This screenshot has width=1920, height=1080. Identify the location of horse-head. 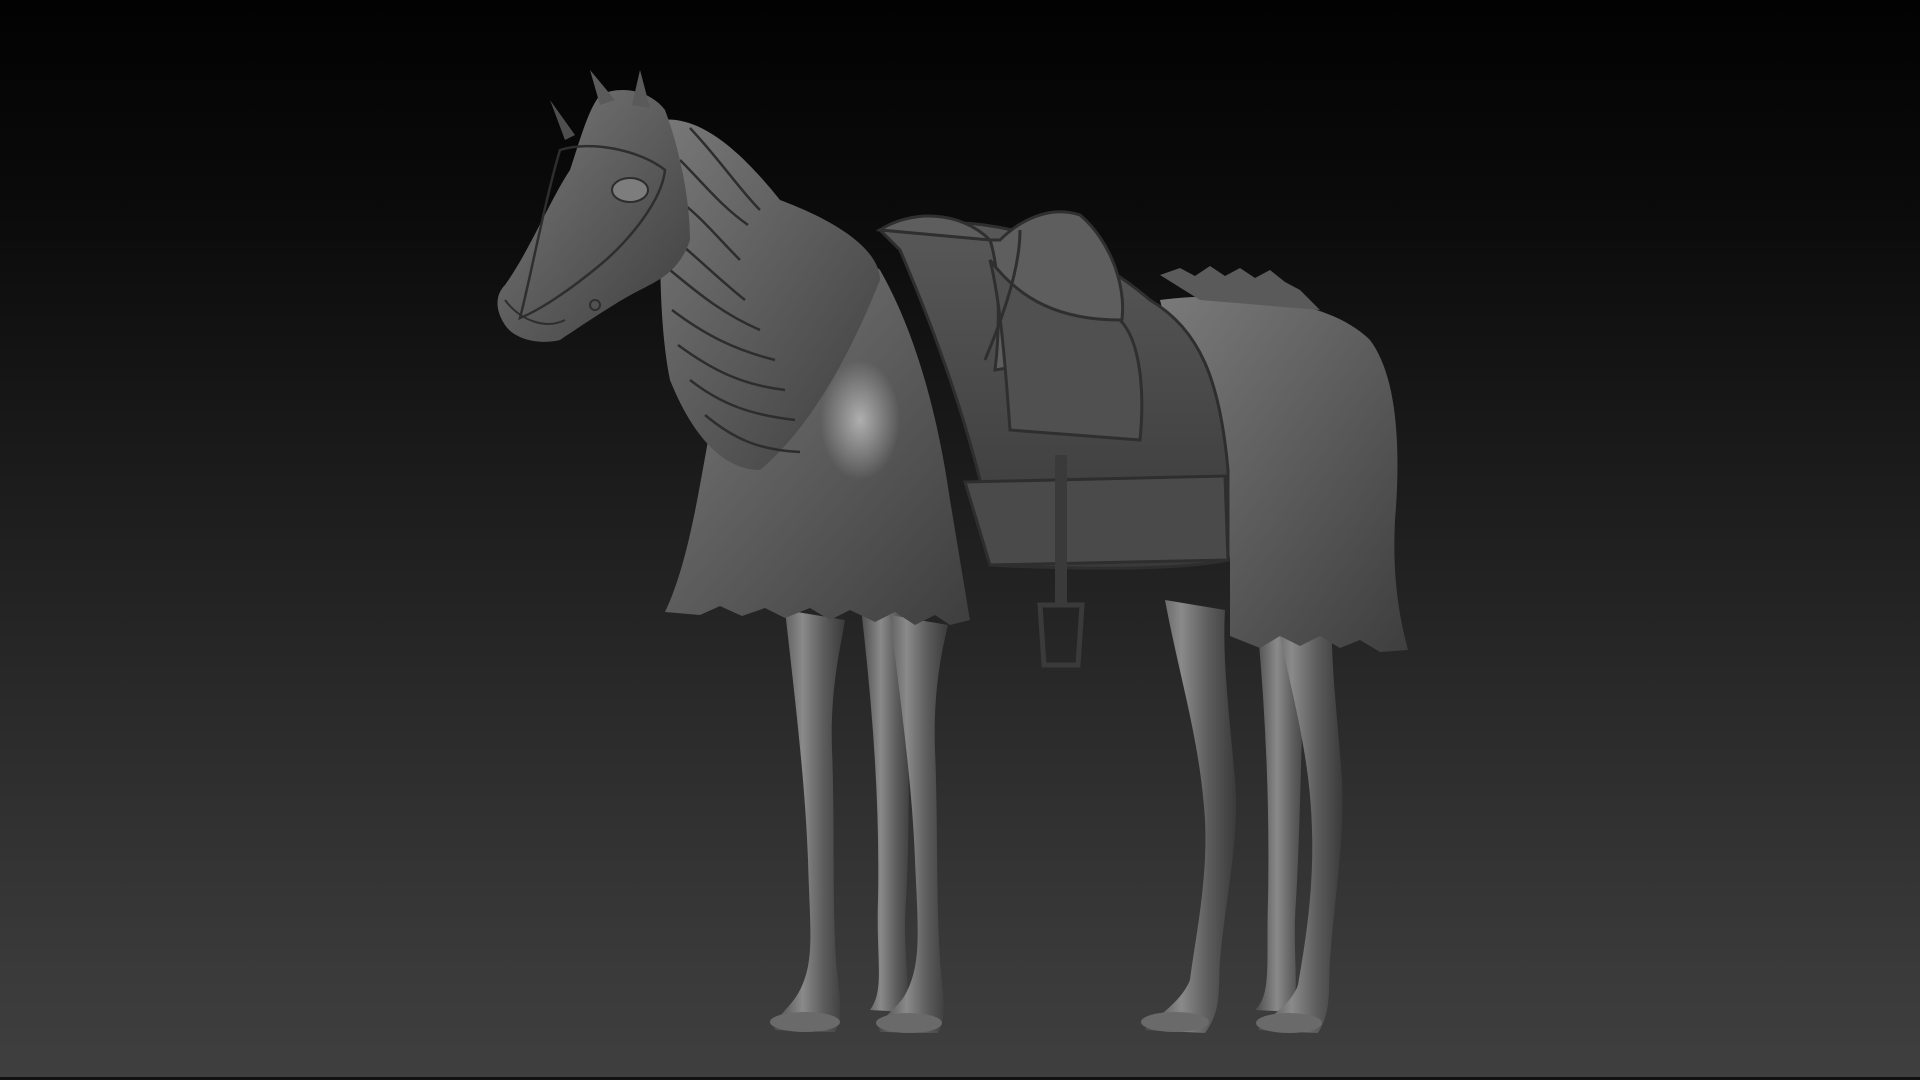
(593, 216).